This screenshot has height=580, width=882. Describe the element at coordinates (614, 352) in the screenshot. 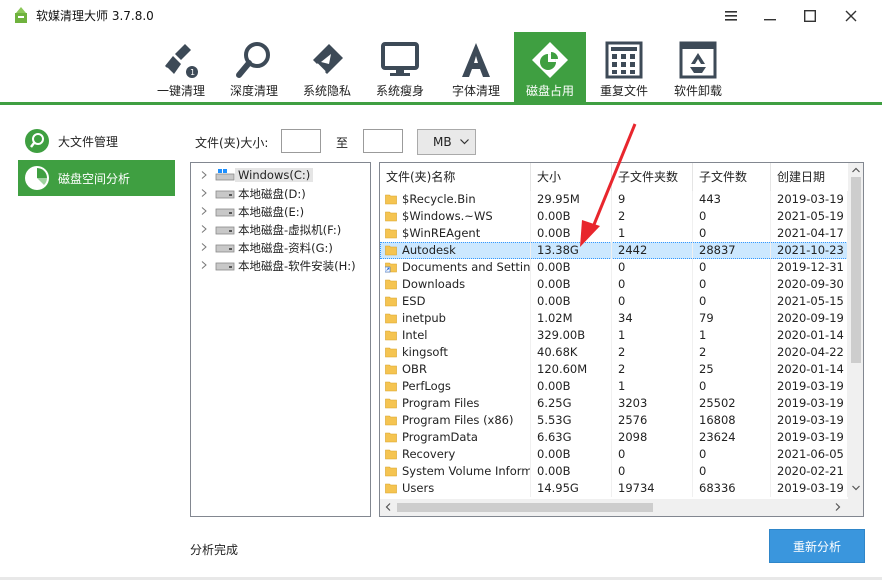

I see `table-row: kingsoft40.68K222020-04-22 13` at that location.